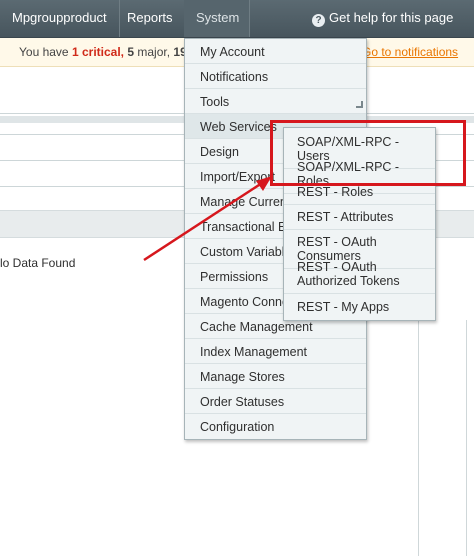 The width and height of the screenshot is (474, 556). I want to click on major-label: major,, so click(154, 52).